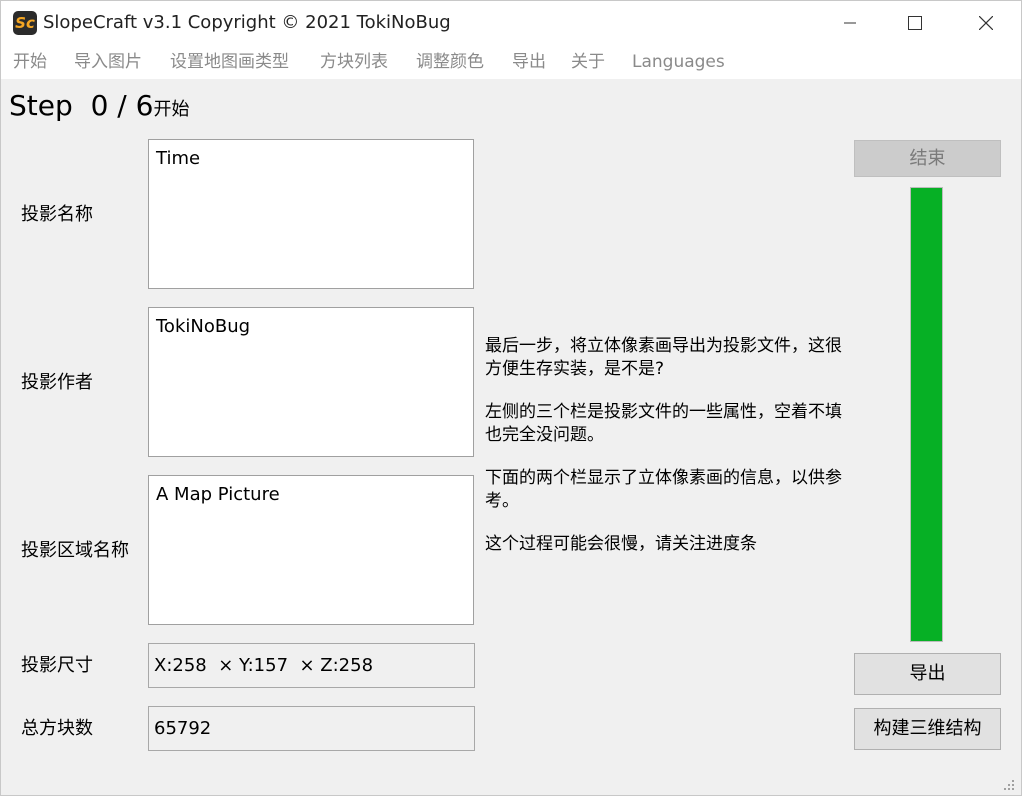 Image resolution: width=1022 pixels, height=796 pixels. What do you see at coordinates (57, 665) in the screenshot?
I see `projection-size-label: 投影尺寸` at bounding box center [57, 665].